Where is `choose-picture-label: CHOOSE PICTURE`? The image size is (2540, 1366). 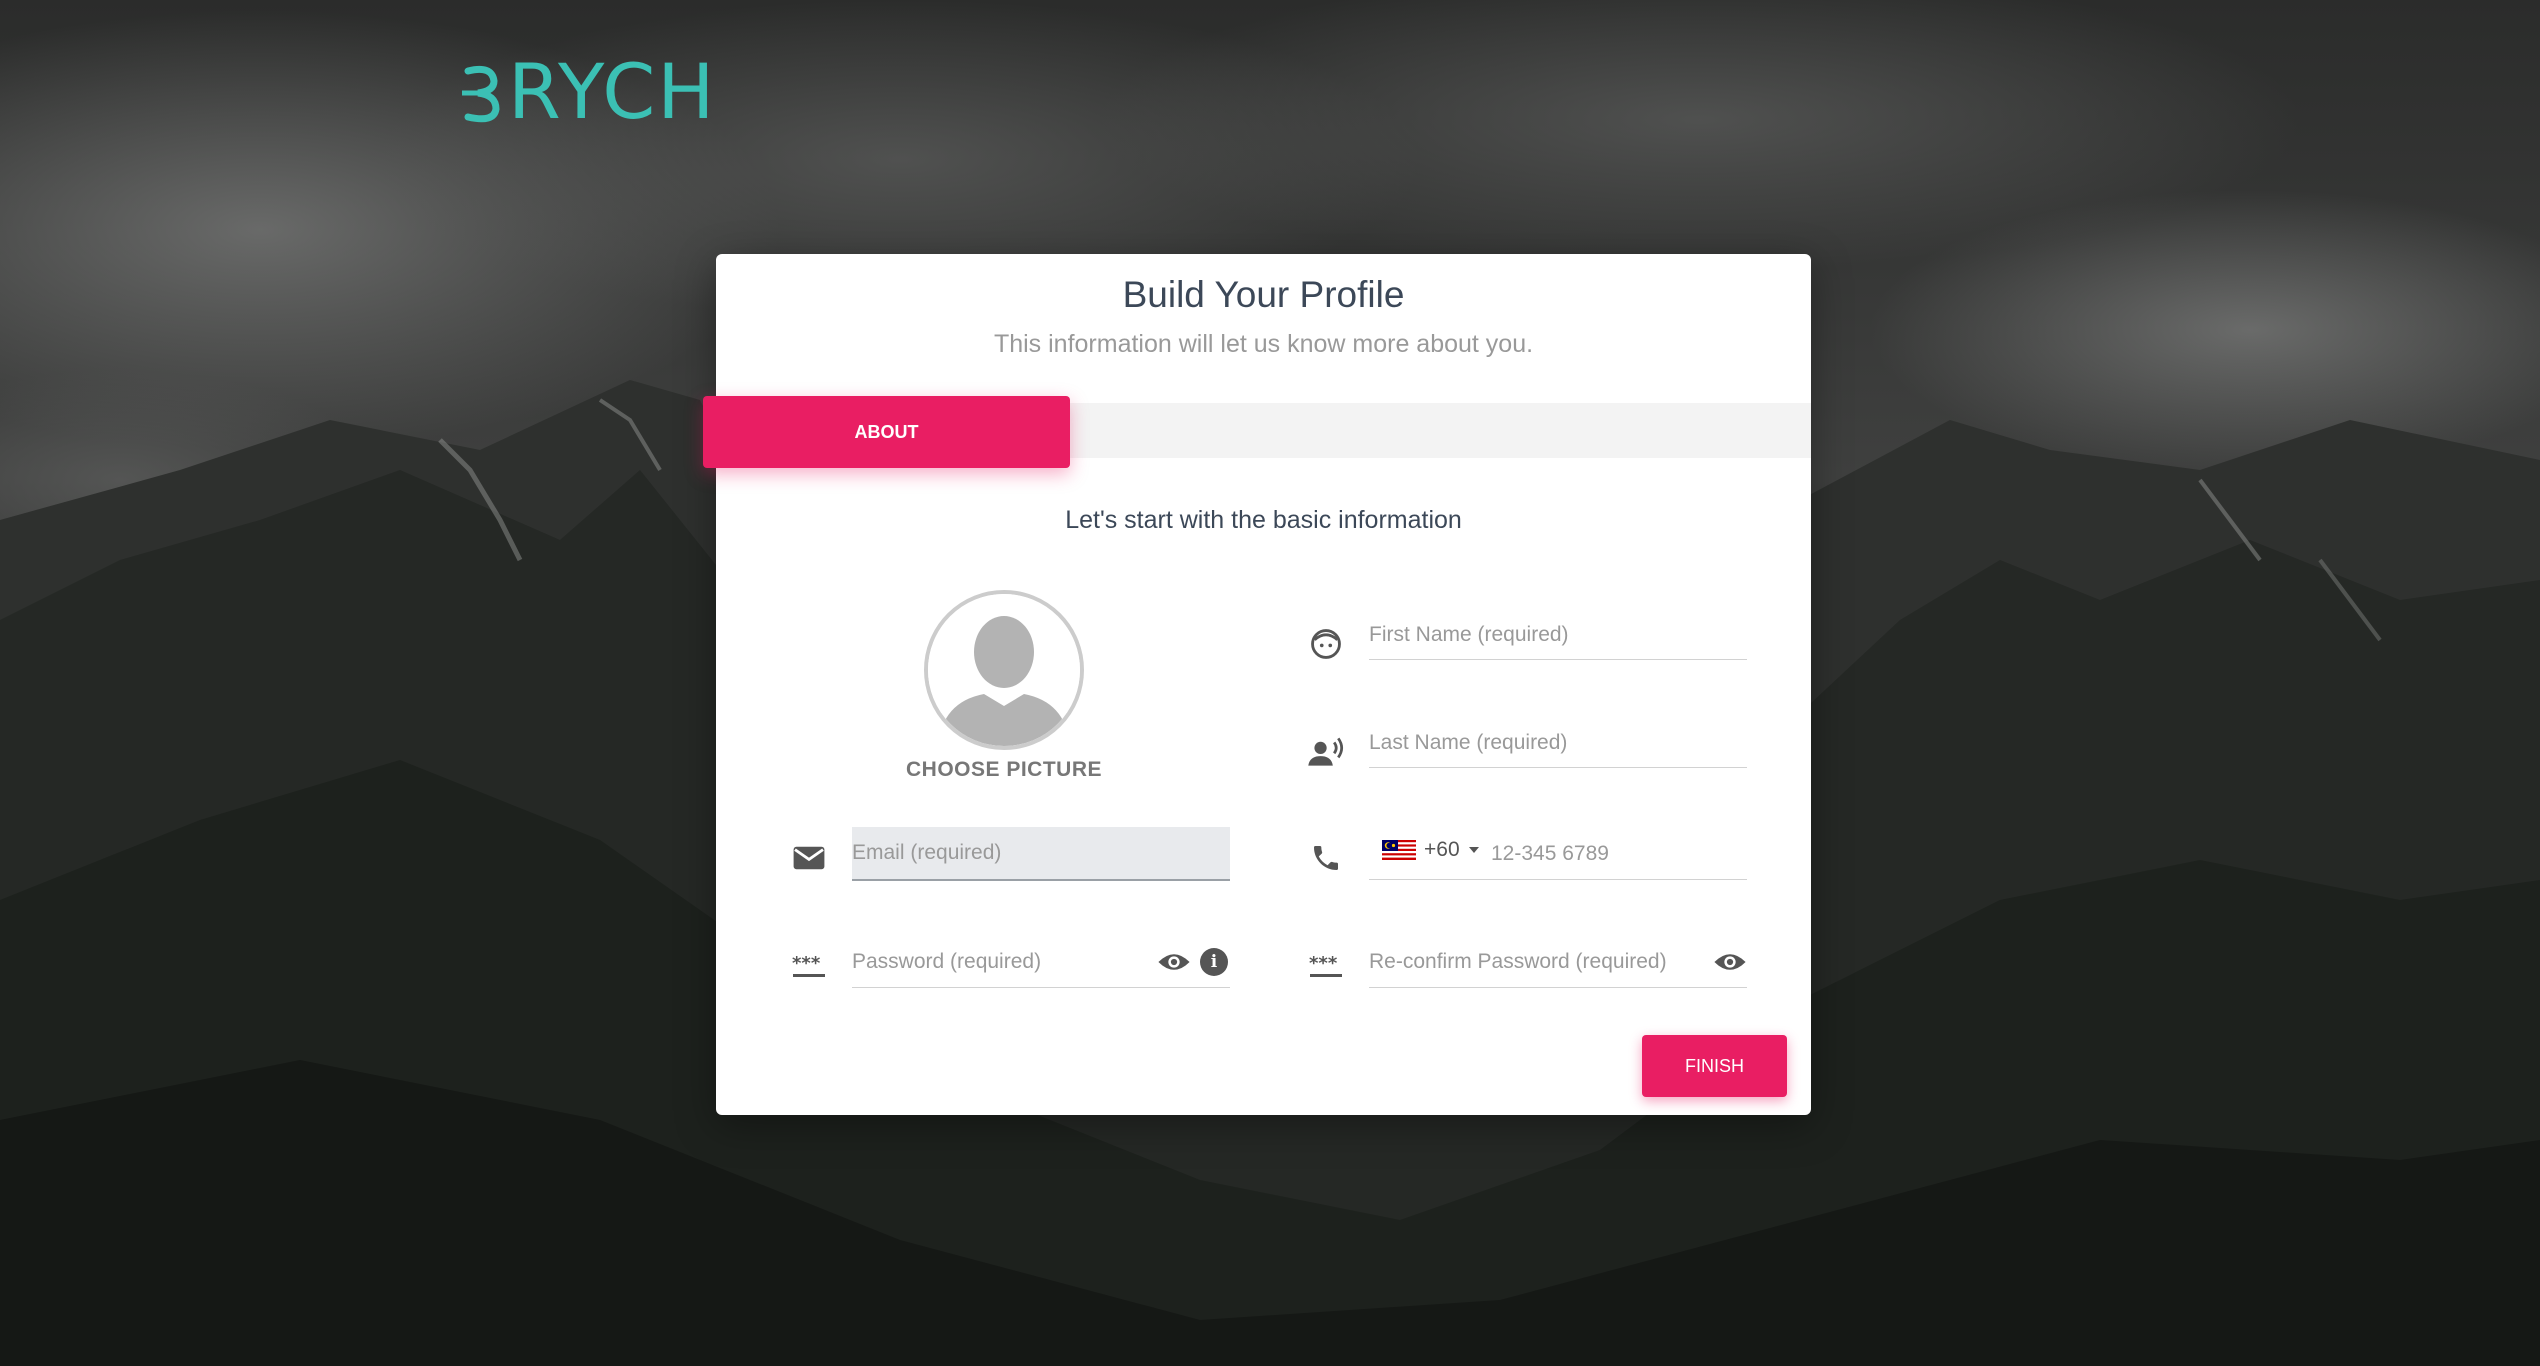
choose-picture-label: CHOOSE PICTURE is located at coordinates (1004, 770).